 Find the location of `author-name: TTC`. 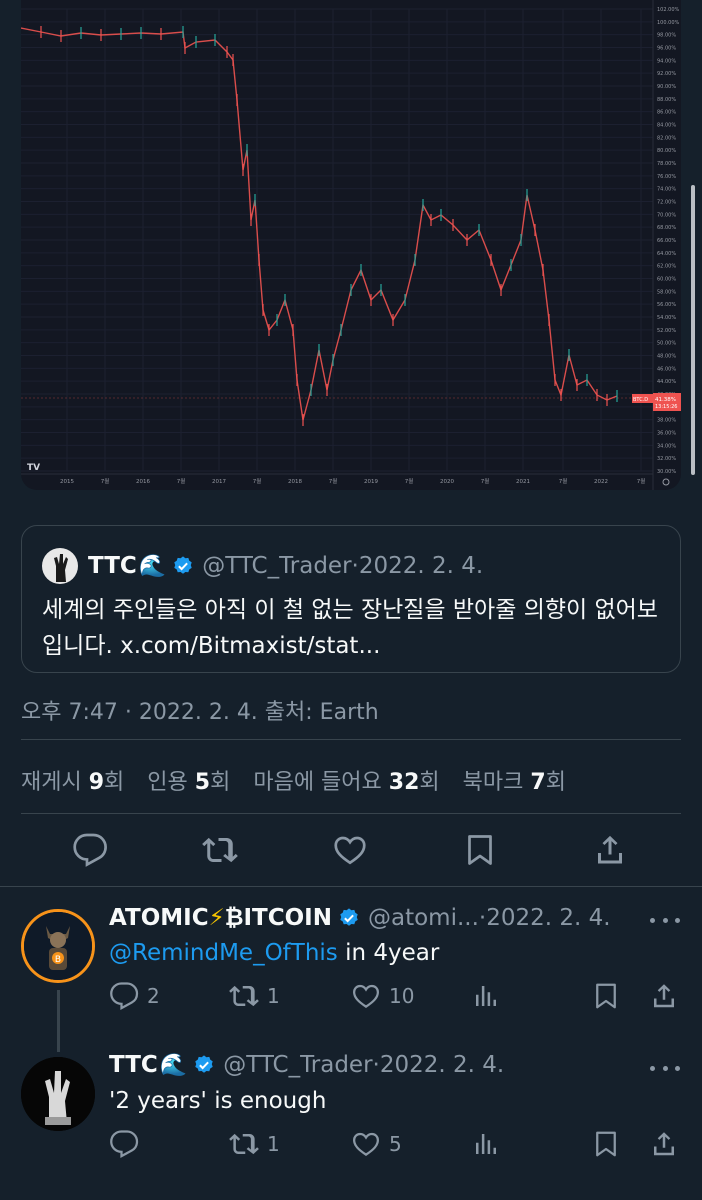

author-name: TTC is located at coordinates (133, 1065).